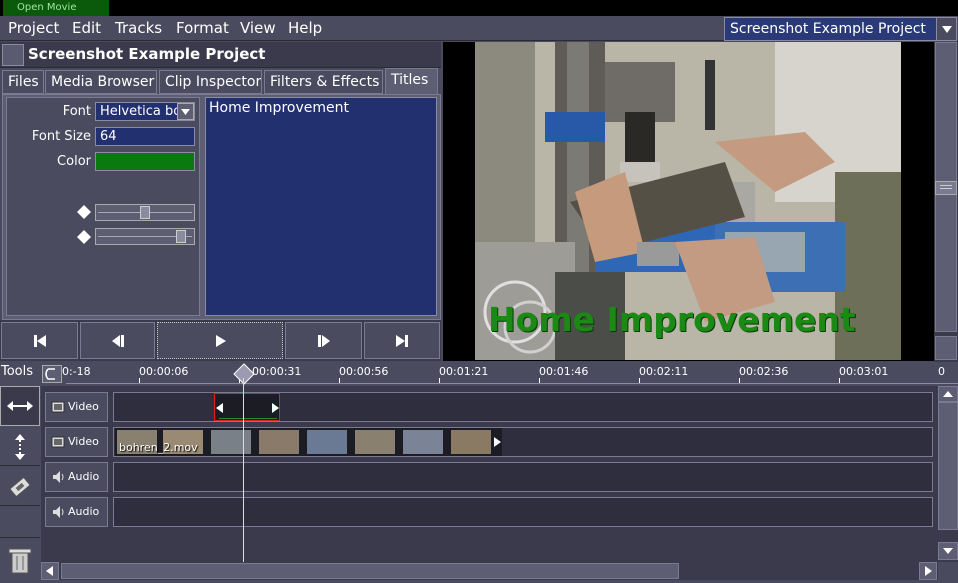  Describe the element at coordinates (411, 81) in the screenshot. I see `tab-titles: Titles` at that location.